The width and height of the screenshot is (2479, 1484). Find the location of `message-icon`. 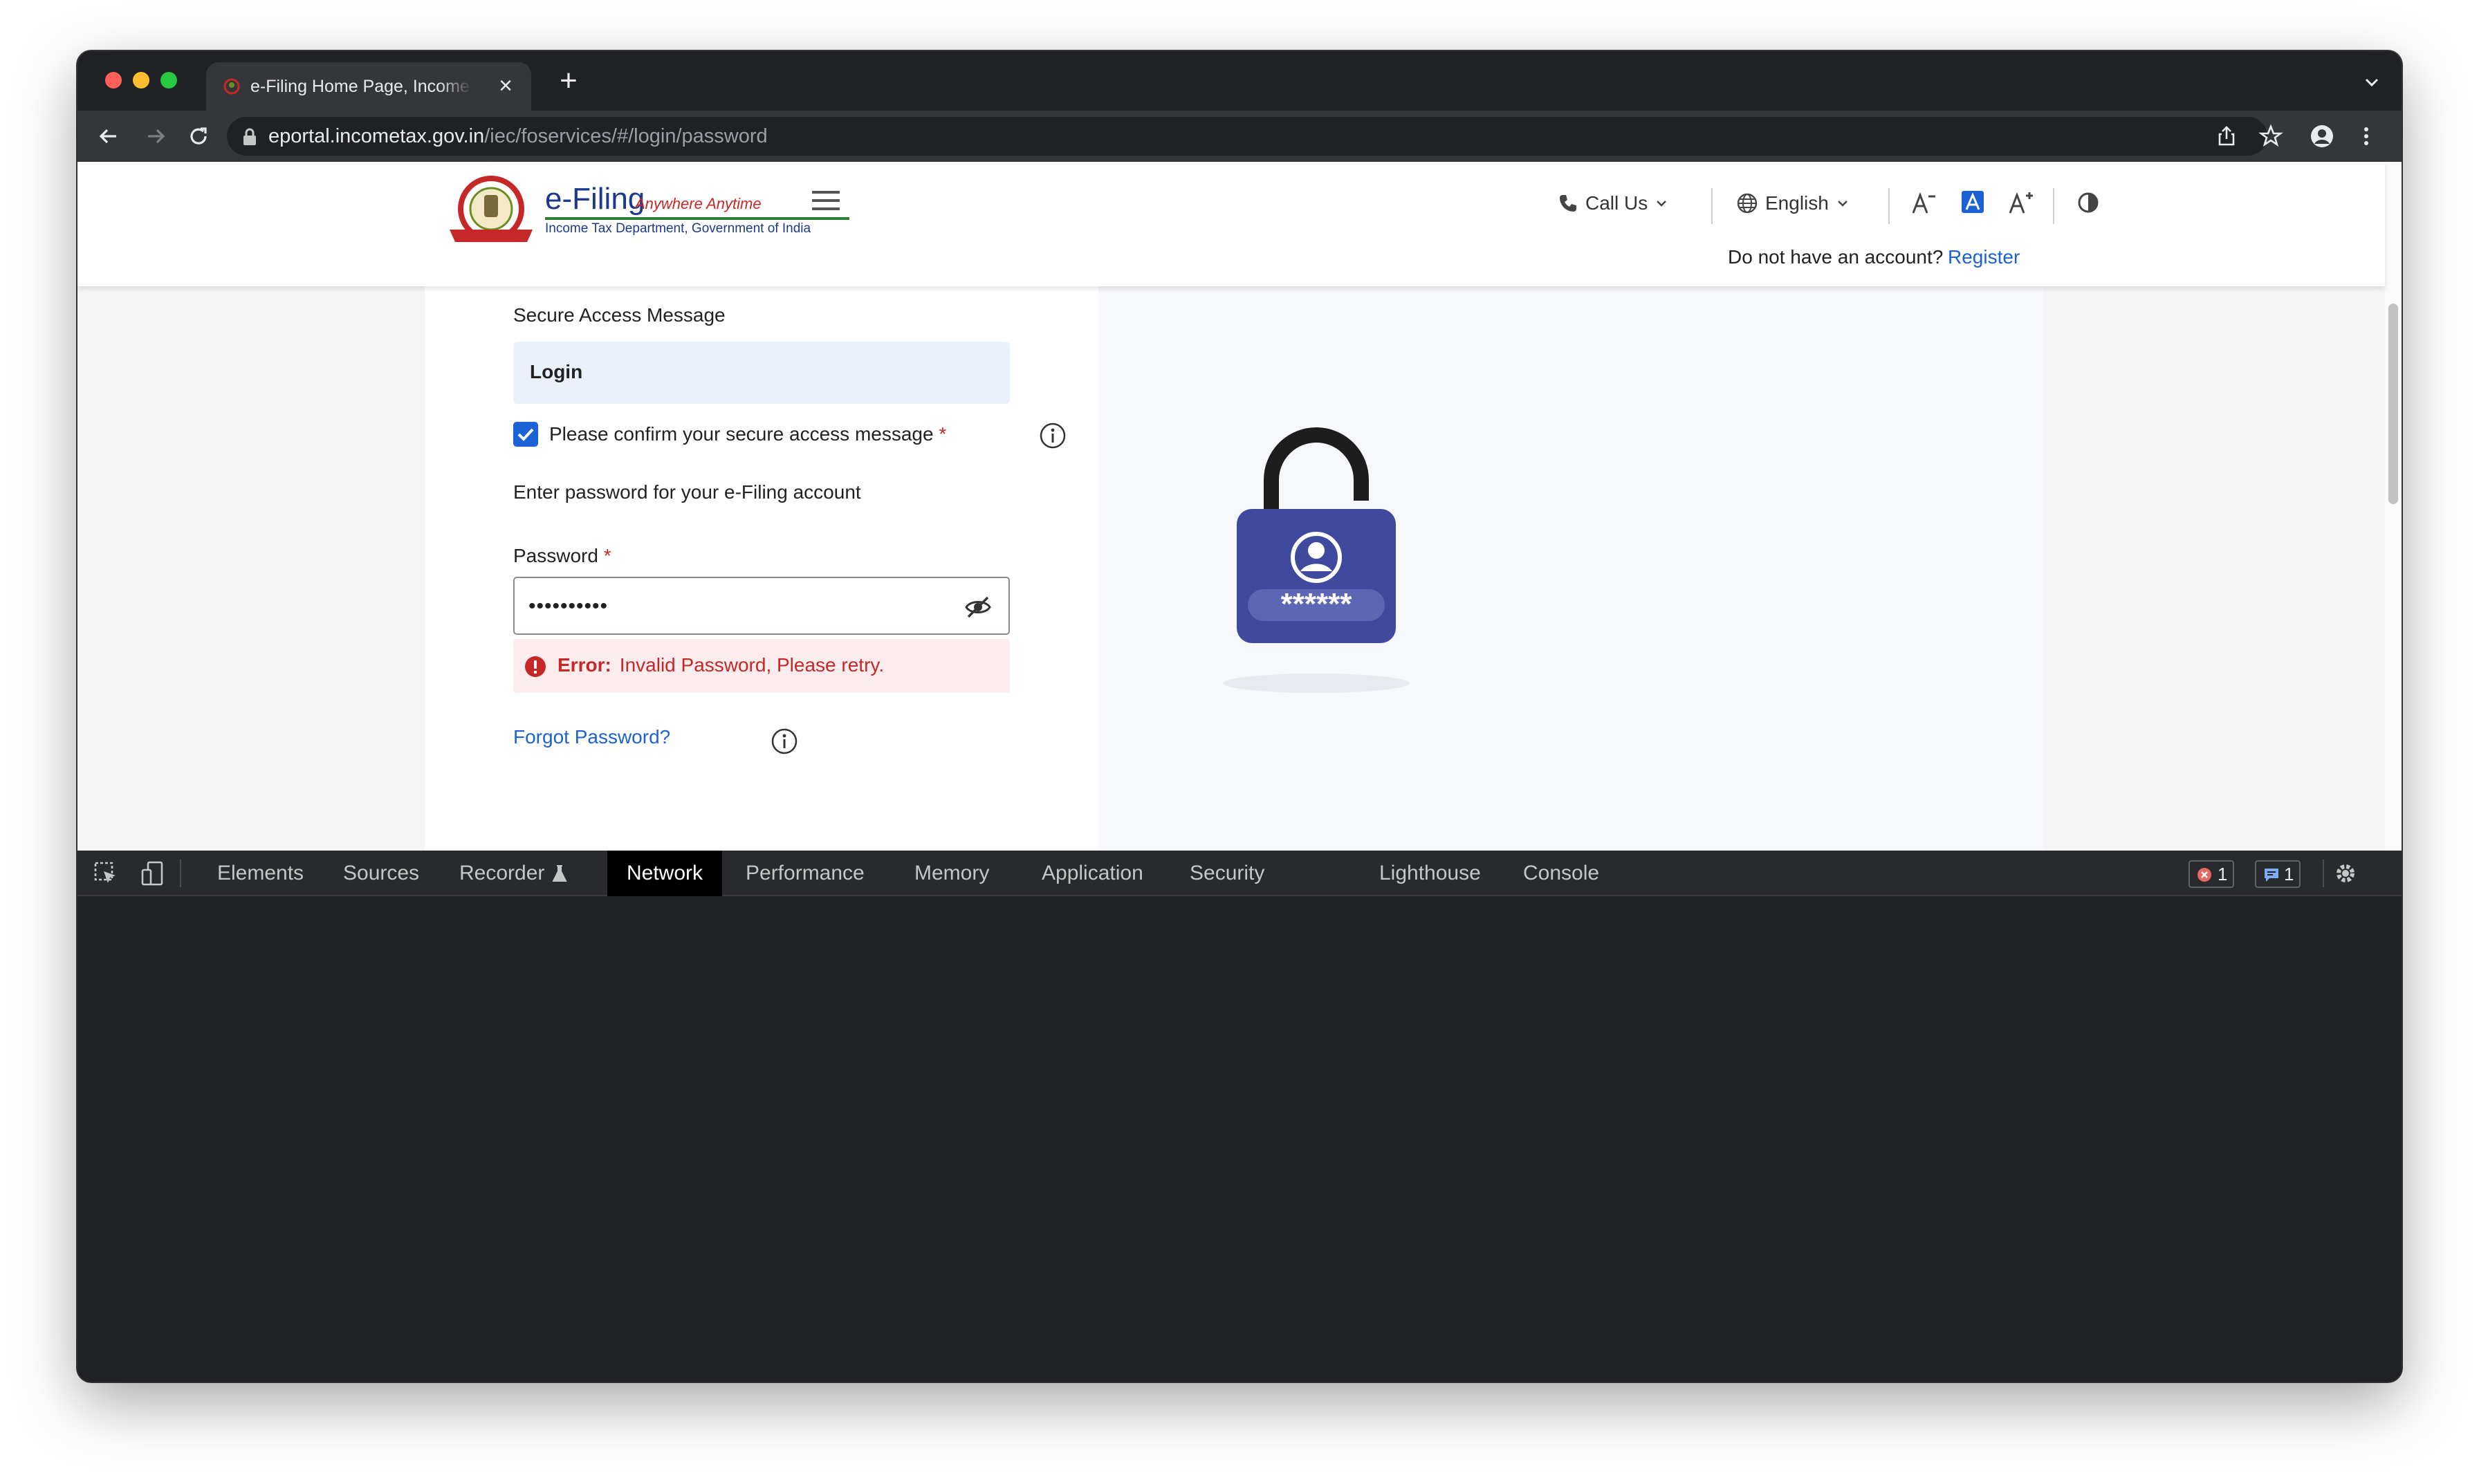

message-icon is located at coordinates (2271, 875).